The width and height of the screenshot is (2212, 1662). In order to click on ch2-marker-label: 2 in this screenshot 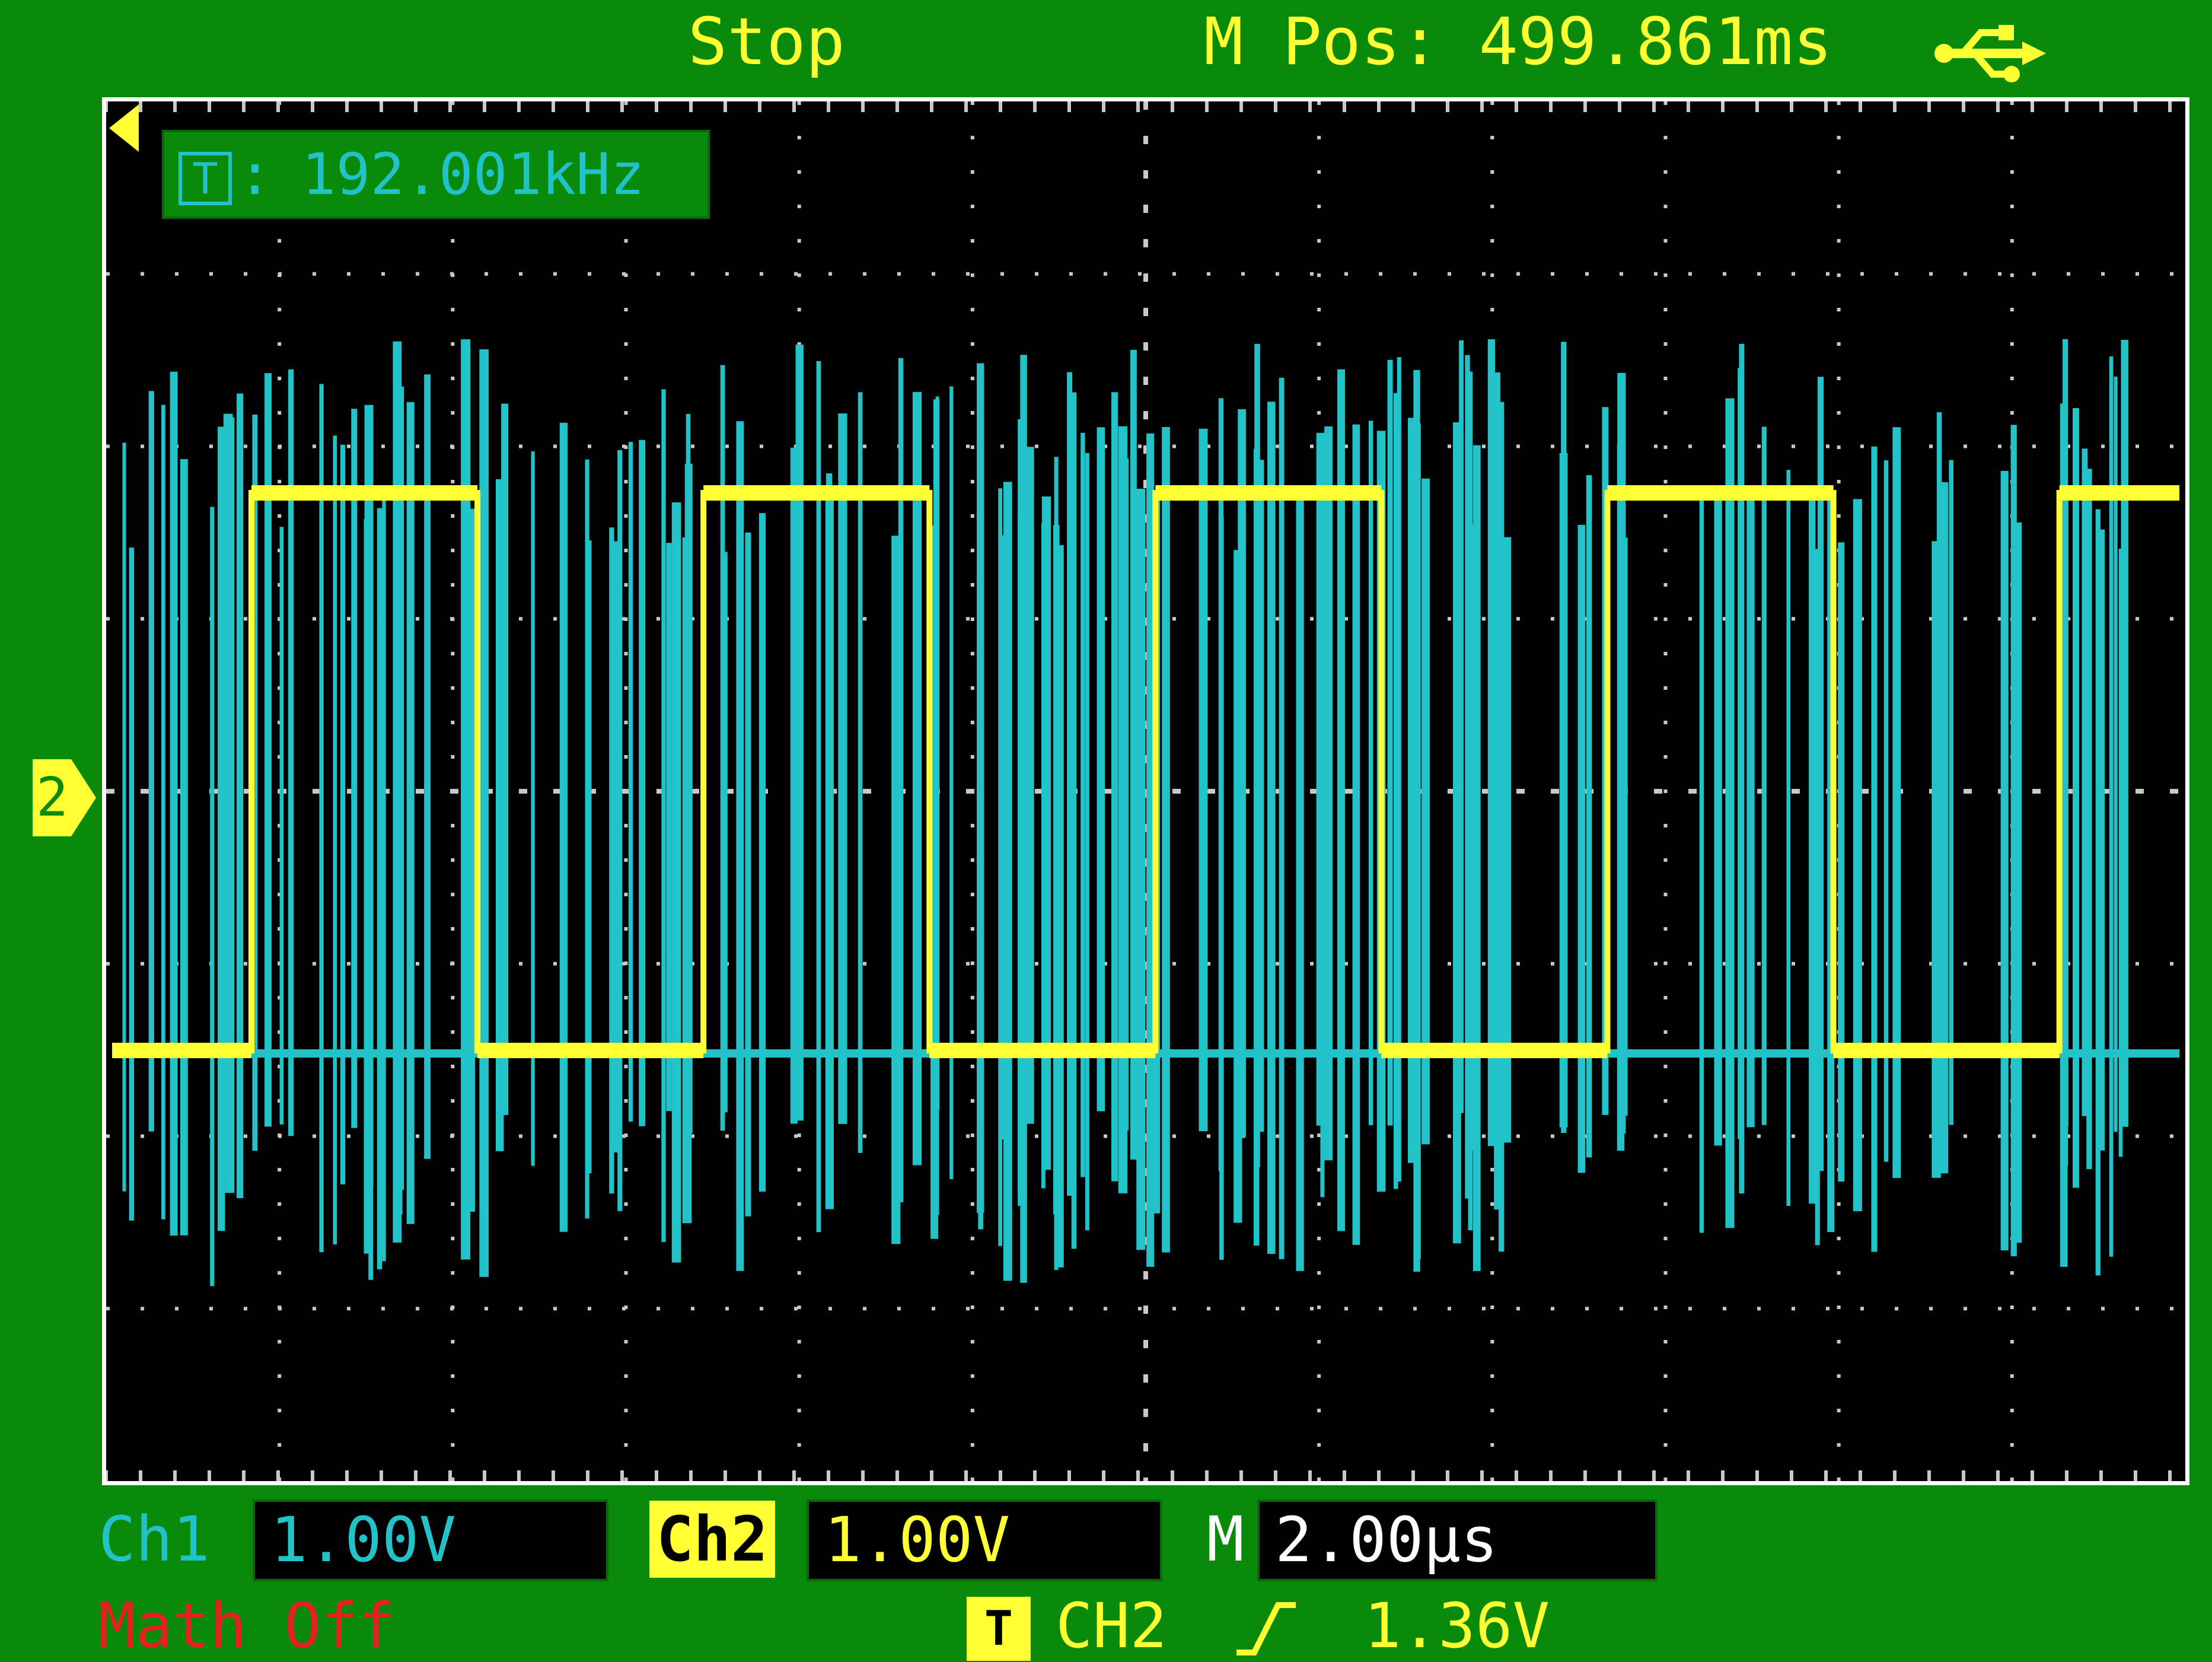, I will do `click(52, 798)`.